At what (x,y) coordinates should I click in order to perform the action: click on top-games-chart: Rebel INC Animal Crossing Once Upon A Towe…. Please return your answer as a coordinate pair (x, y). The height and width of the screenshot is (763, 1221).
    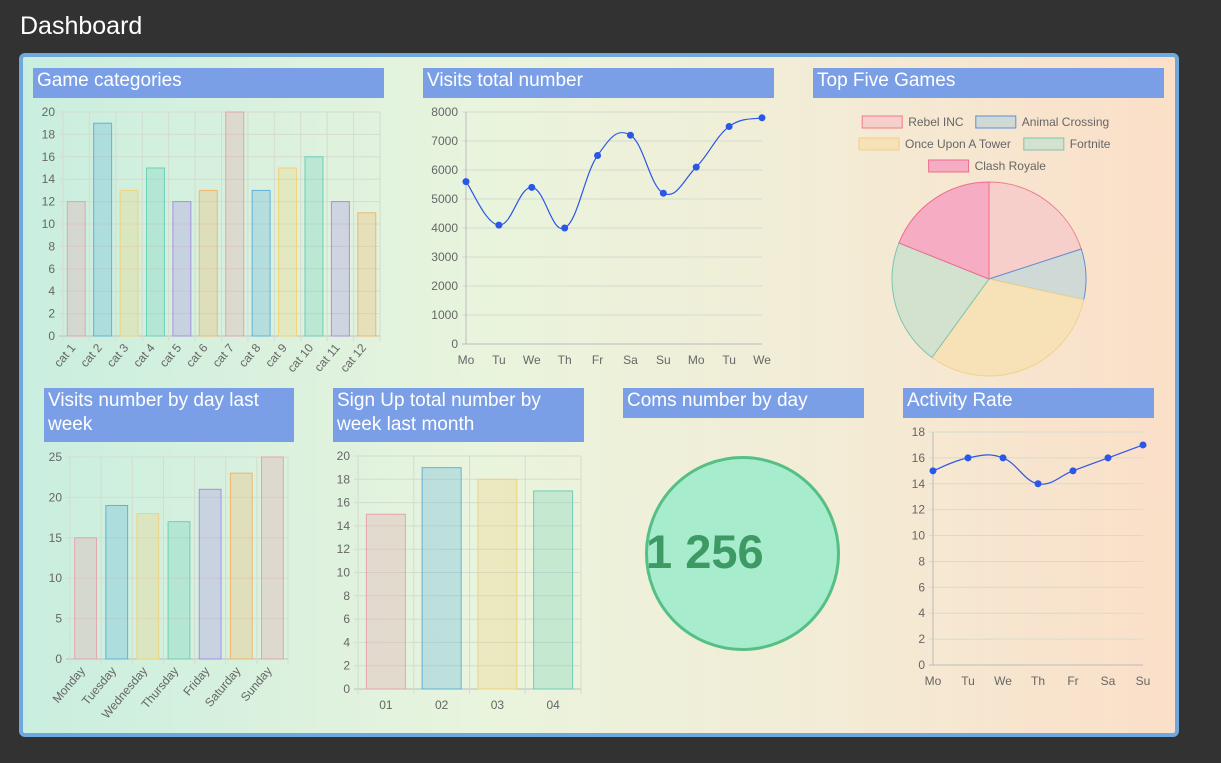
    Looking at the image, I should click on (984, 246).